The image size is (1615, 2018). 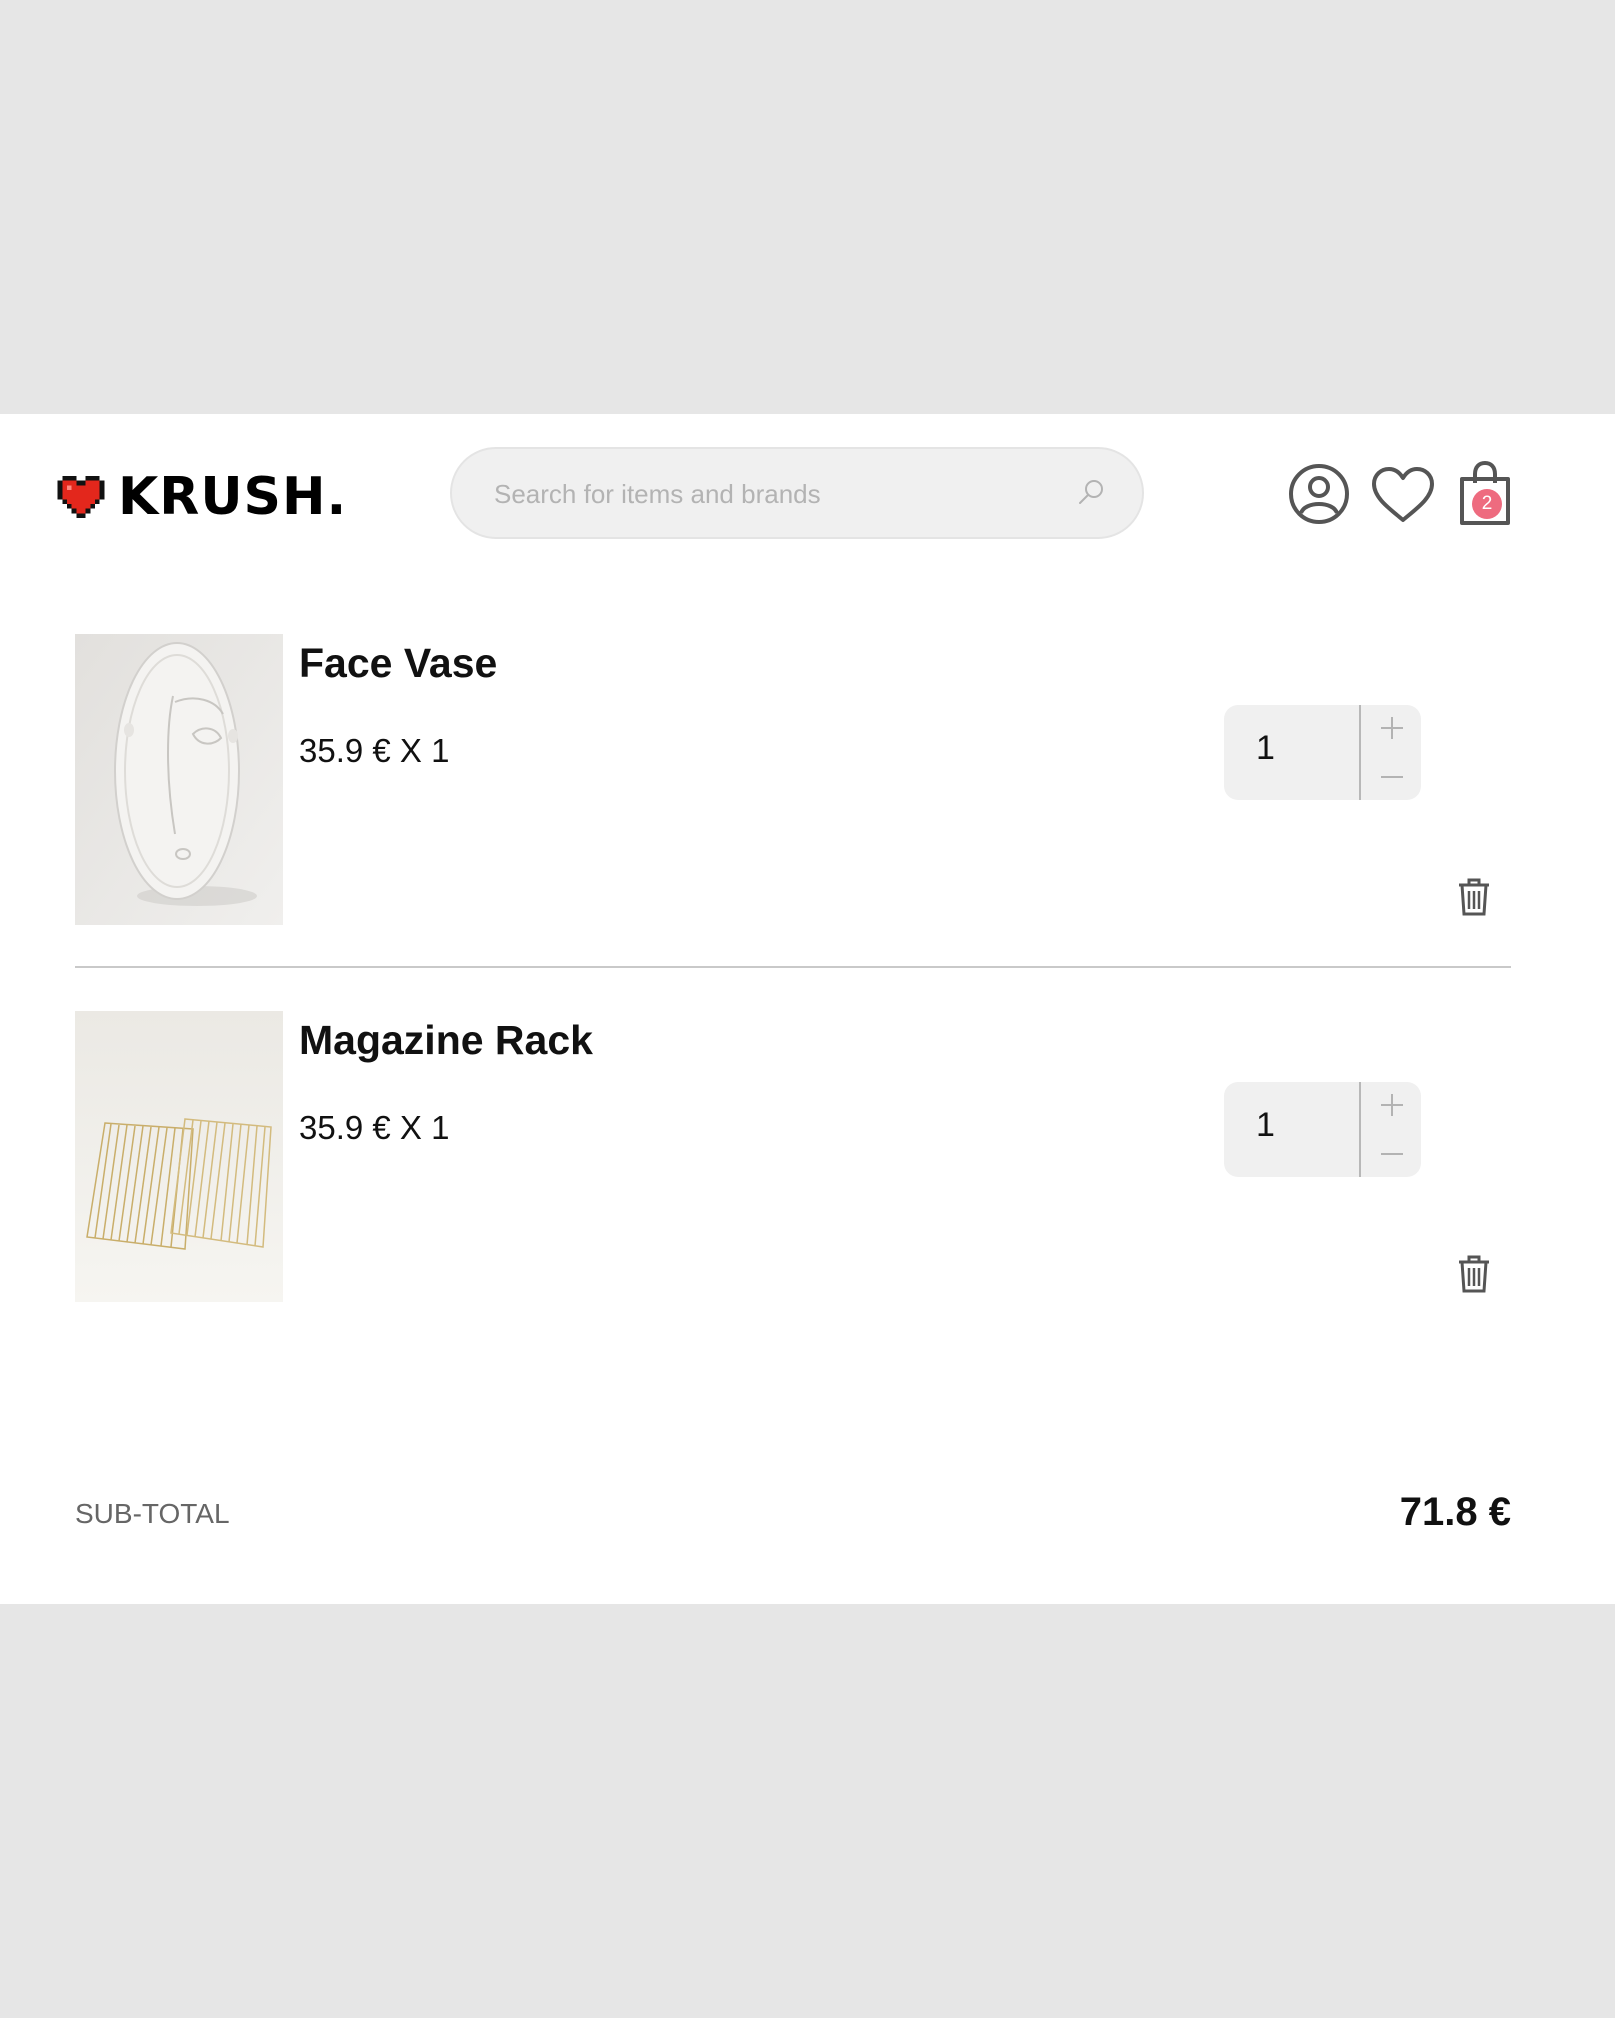 What do you see at coordinates (398, 663) in the screenshot?
I see `product-name: Face Vase` at bounding box center [398, 663].